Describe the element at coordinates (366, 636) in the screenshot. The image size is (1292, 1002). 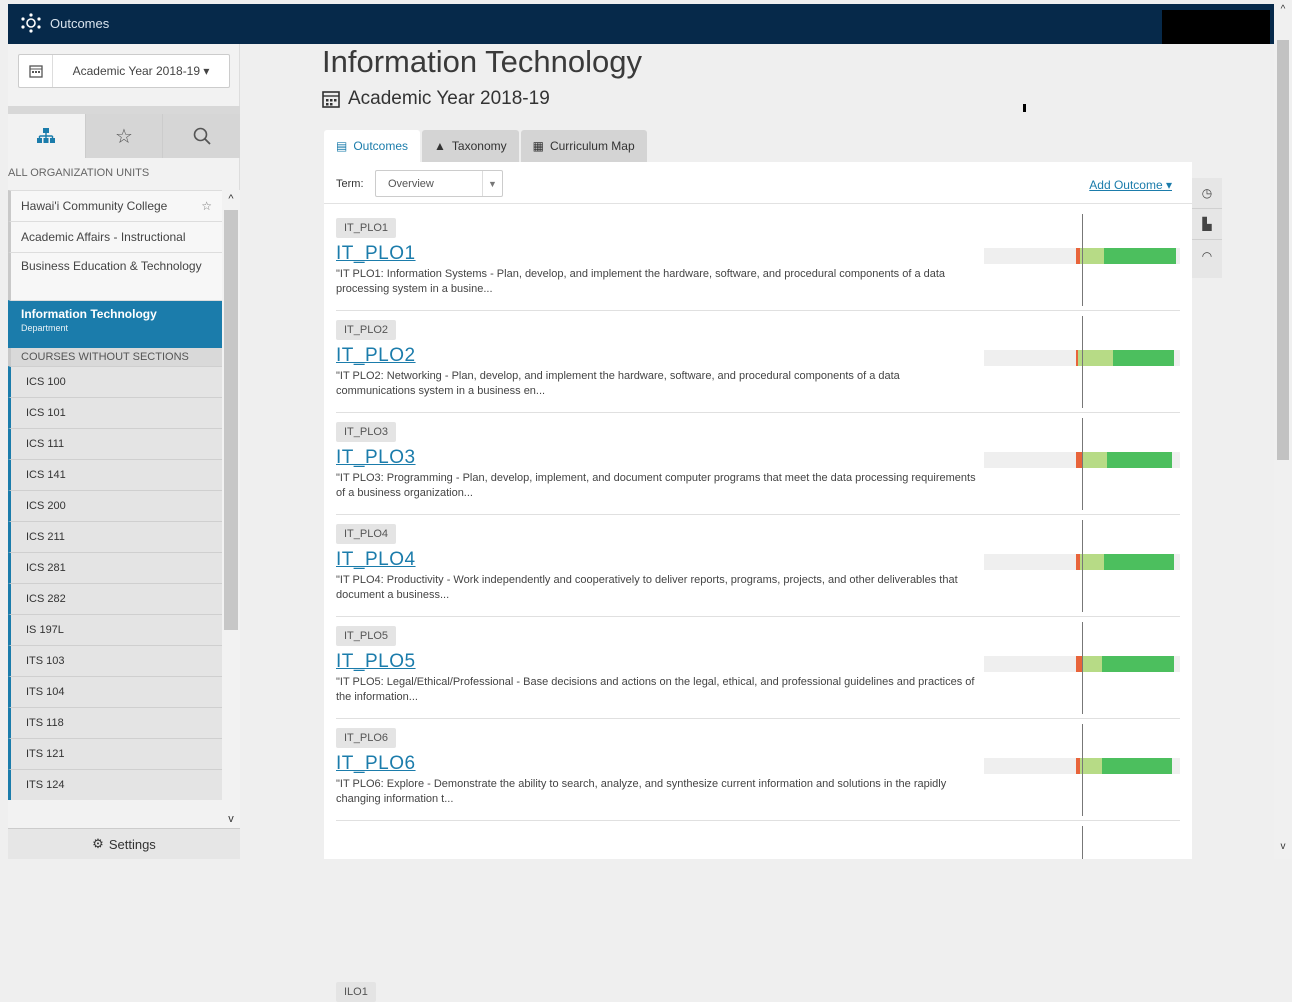
I see `outcome-code: IT_PLO5` at that location.